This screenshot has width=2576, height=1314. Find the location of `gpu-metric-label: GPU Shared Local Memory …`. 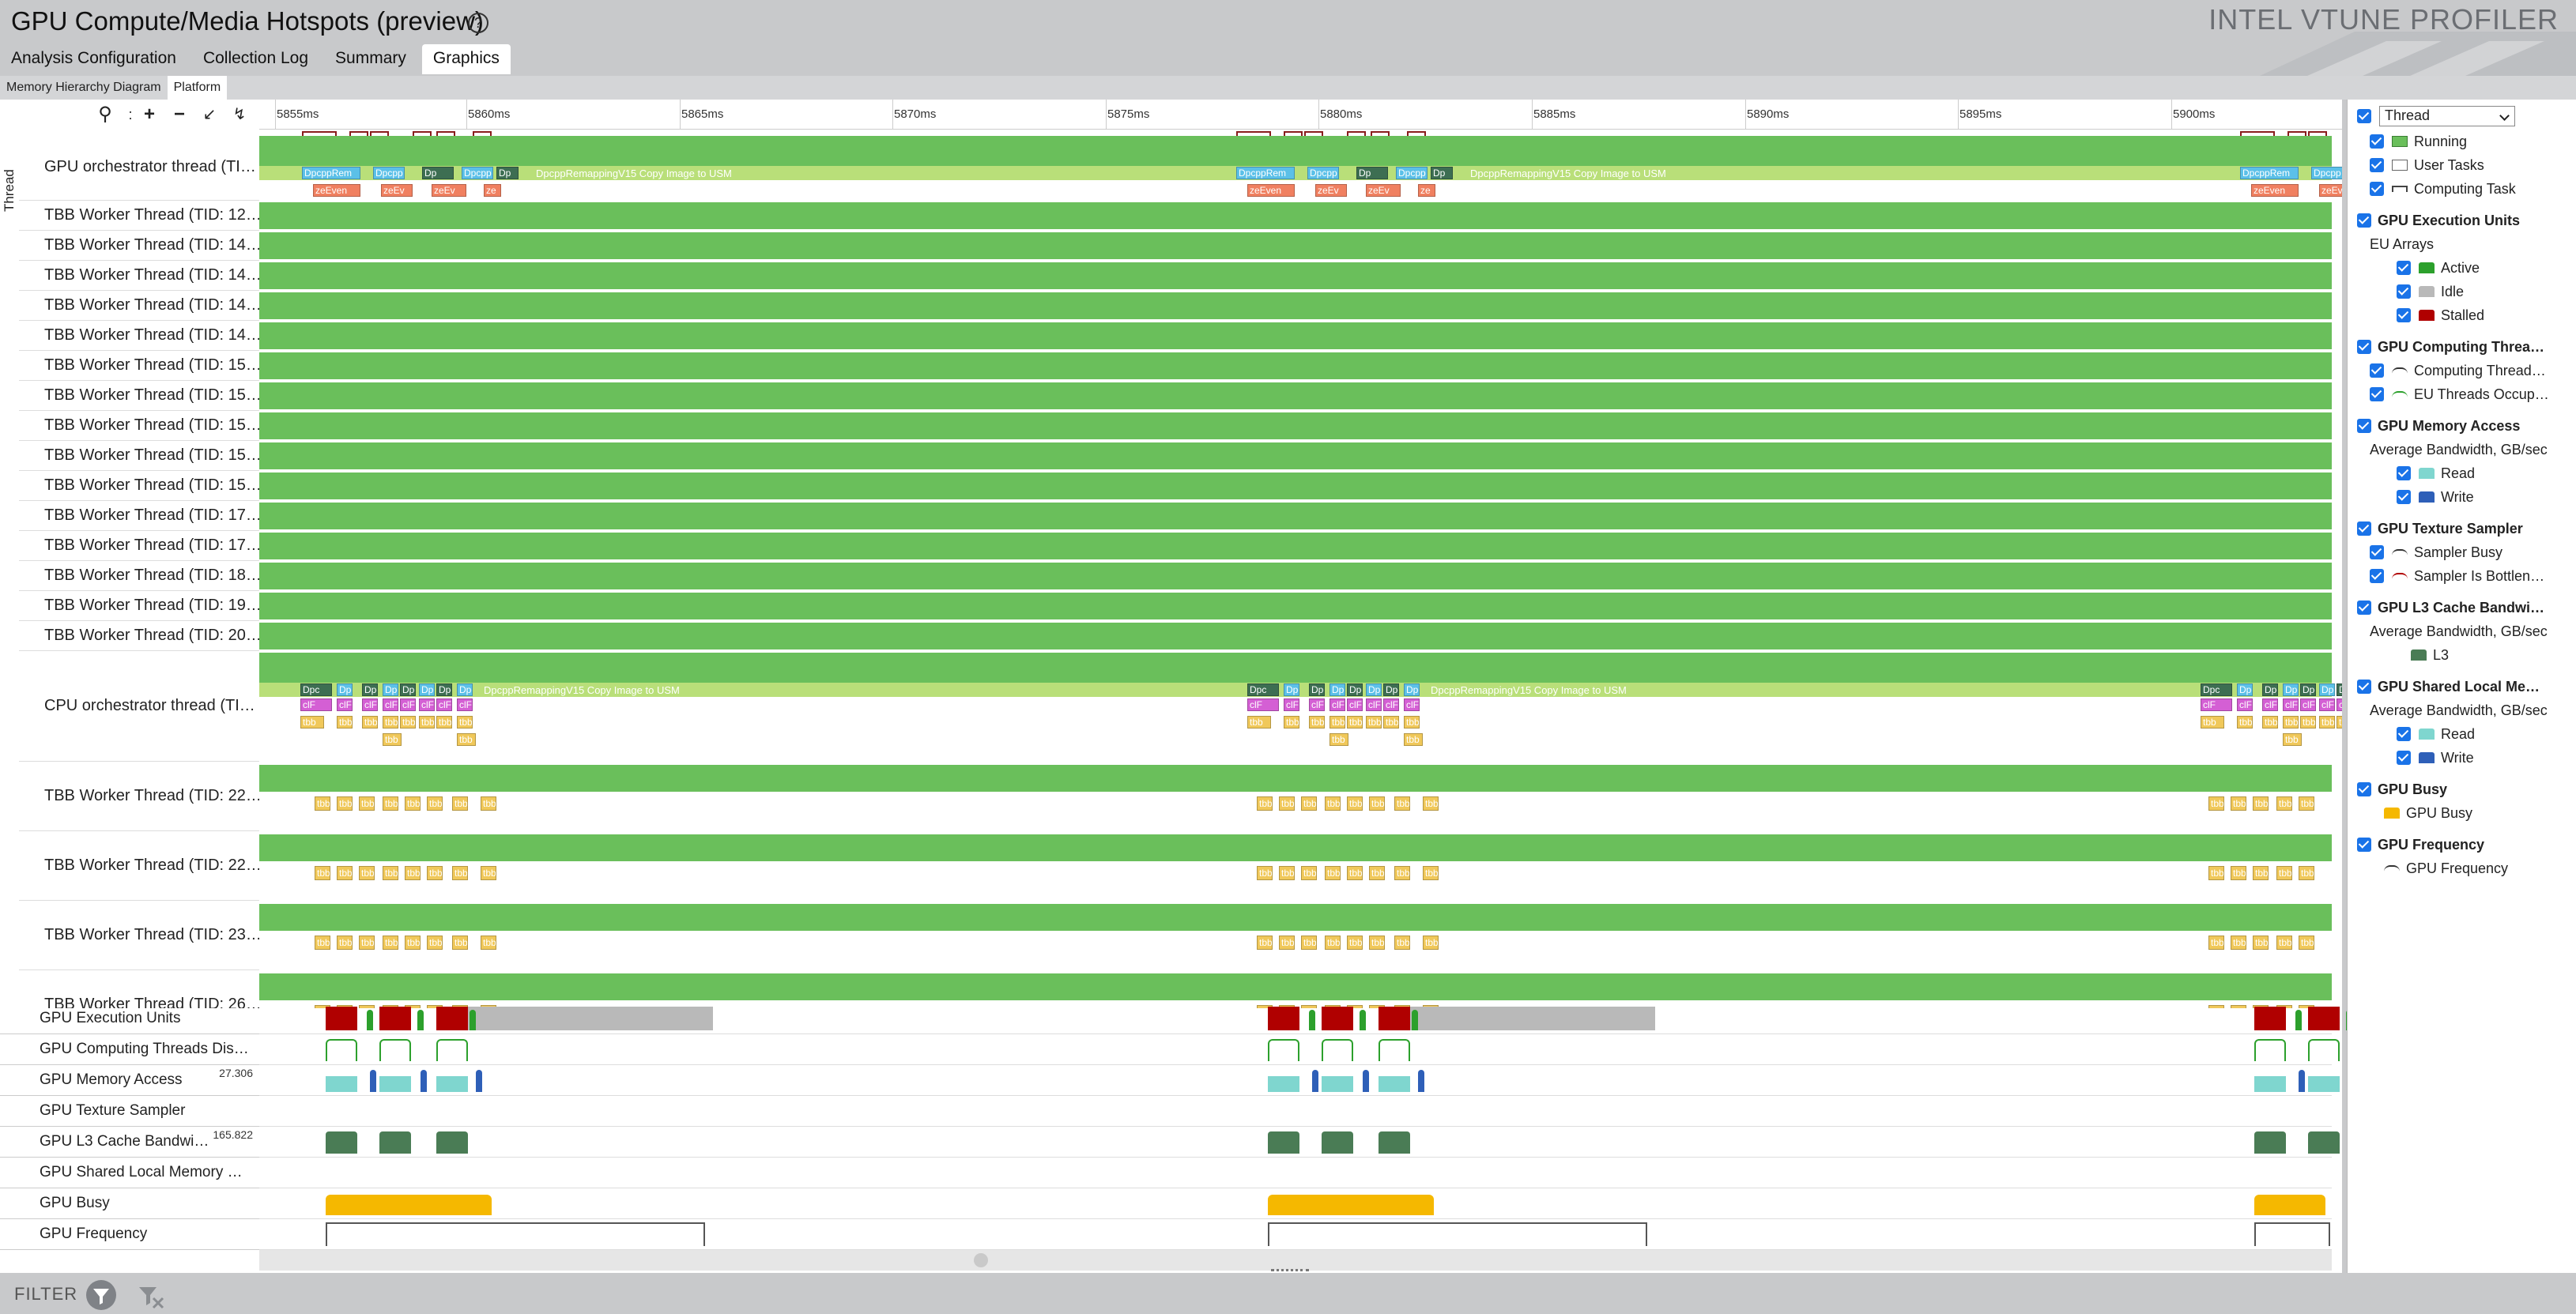

gpu-metric-label: GPU Shared Local Memory … is located at coordinates (129, 1173).